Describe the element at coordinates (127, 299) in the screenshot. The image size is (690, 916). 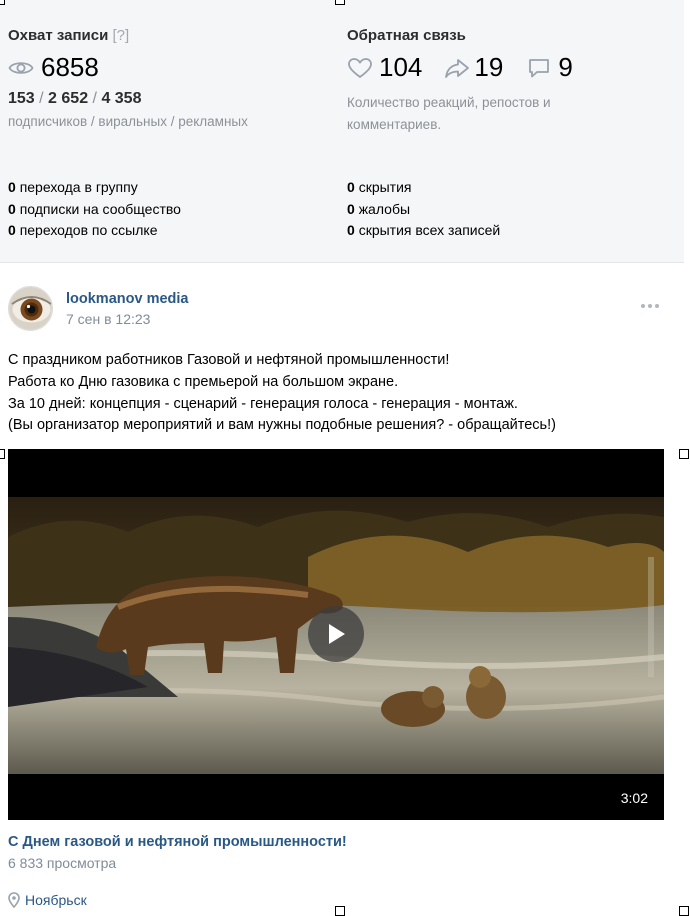
I see `post-author-link: lookmanov media` at that location.